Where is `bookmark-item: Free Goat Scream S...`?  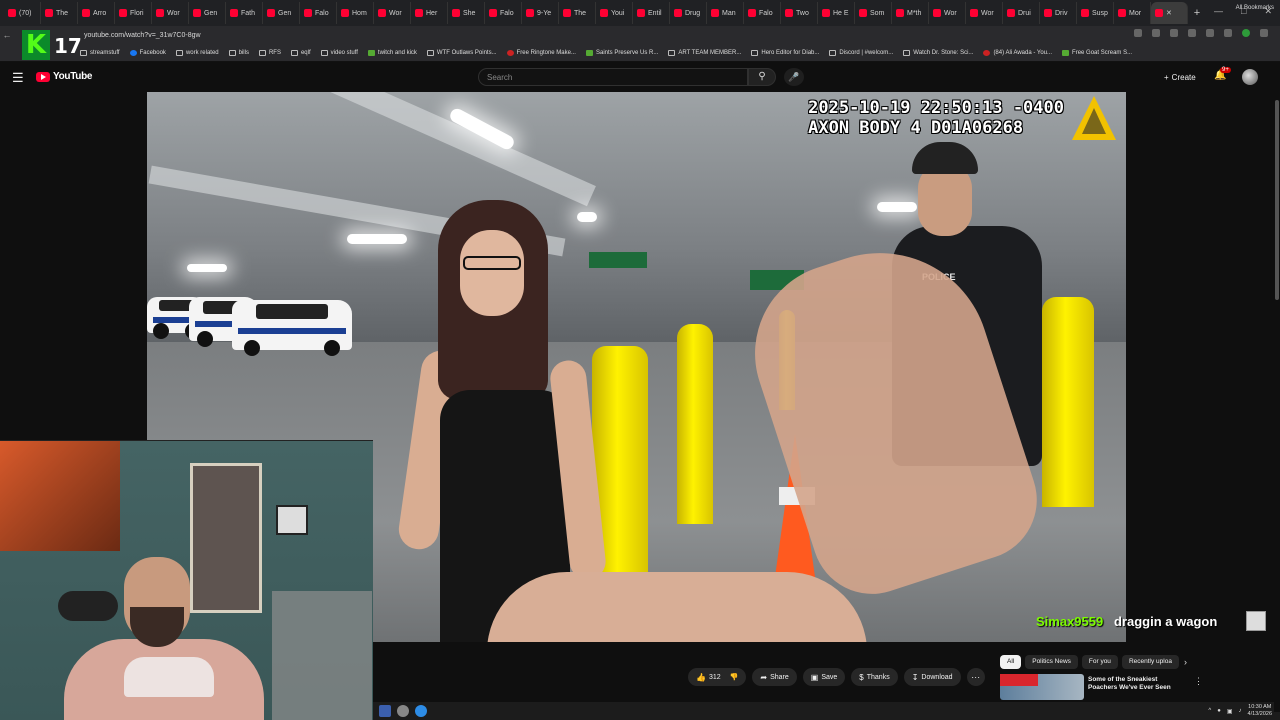 bookmark-item: Free Goat Scream S... is located at coordinates (1097, 52).